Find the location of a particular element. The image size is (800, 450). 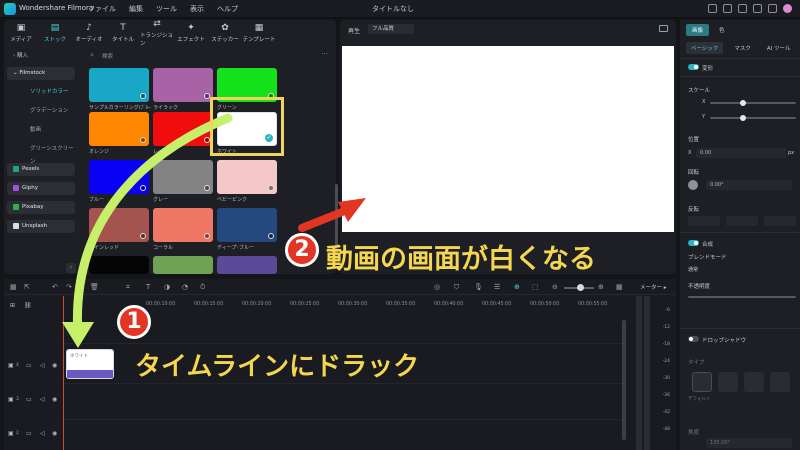

shadow-type-default is located at coordinates (702, 382).